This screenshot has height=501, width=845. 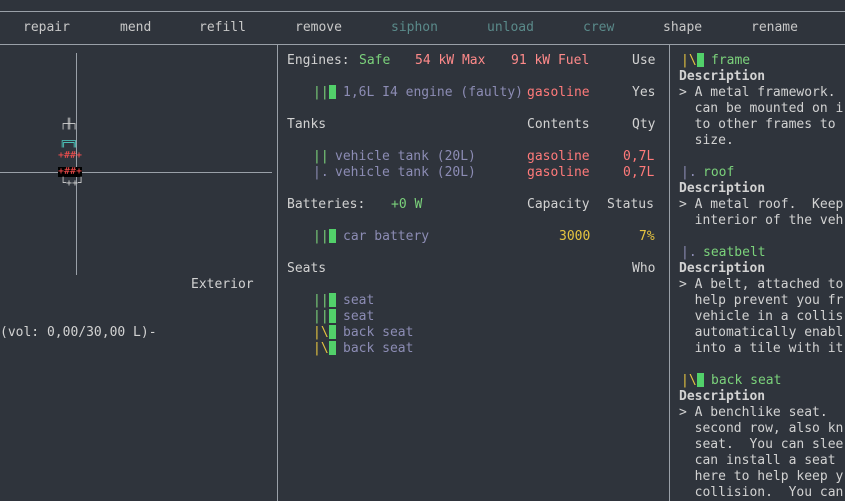 What do you see at coordinates (488, 349) in the screenshot?
I see `seat-row-4: |\ back seat` at bounding box center [488, 349].